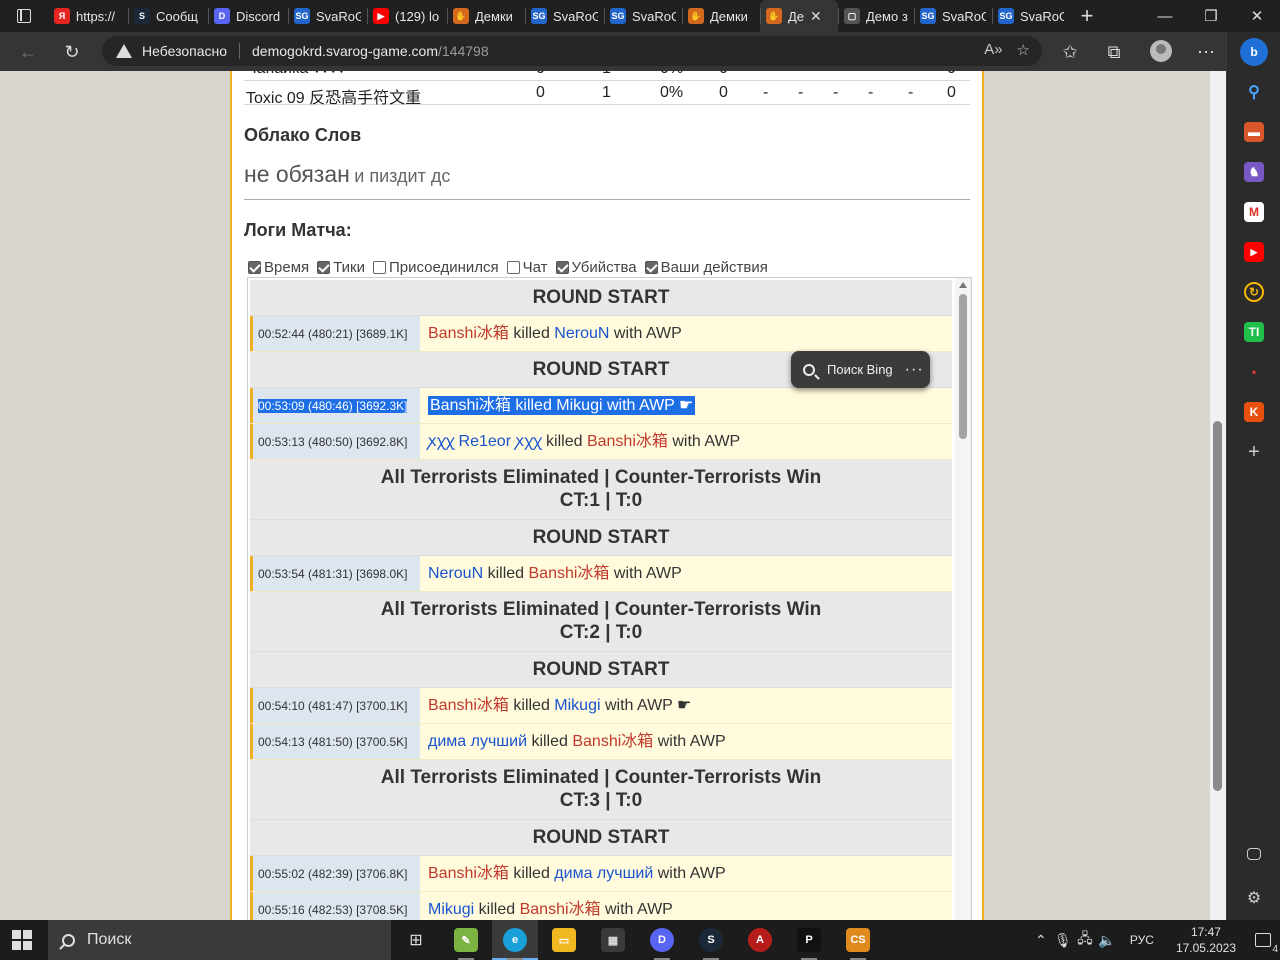  Describe the element at coordinates (613, 940) in the screenshot. I see `store-icon: ▦` at that location.